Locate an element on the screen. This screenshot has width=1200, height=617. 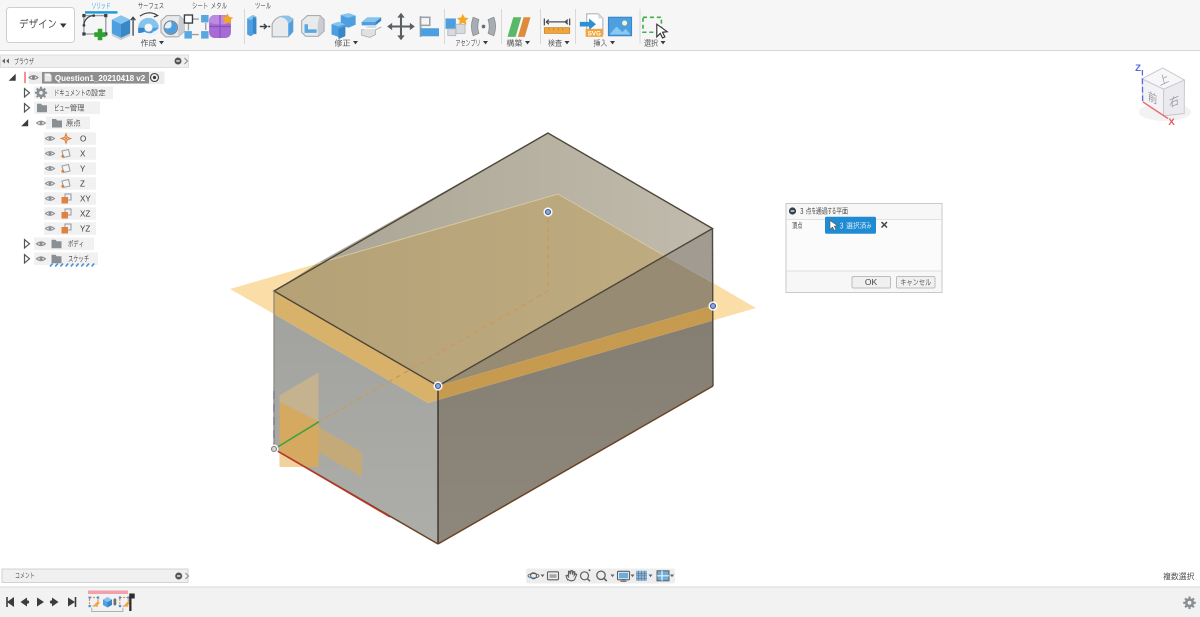
svg-text: OK is located at coordinates (871, 282).